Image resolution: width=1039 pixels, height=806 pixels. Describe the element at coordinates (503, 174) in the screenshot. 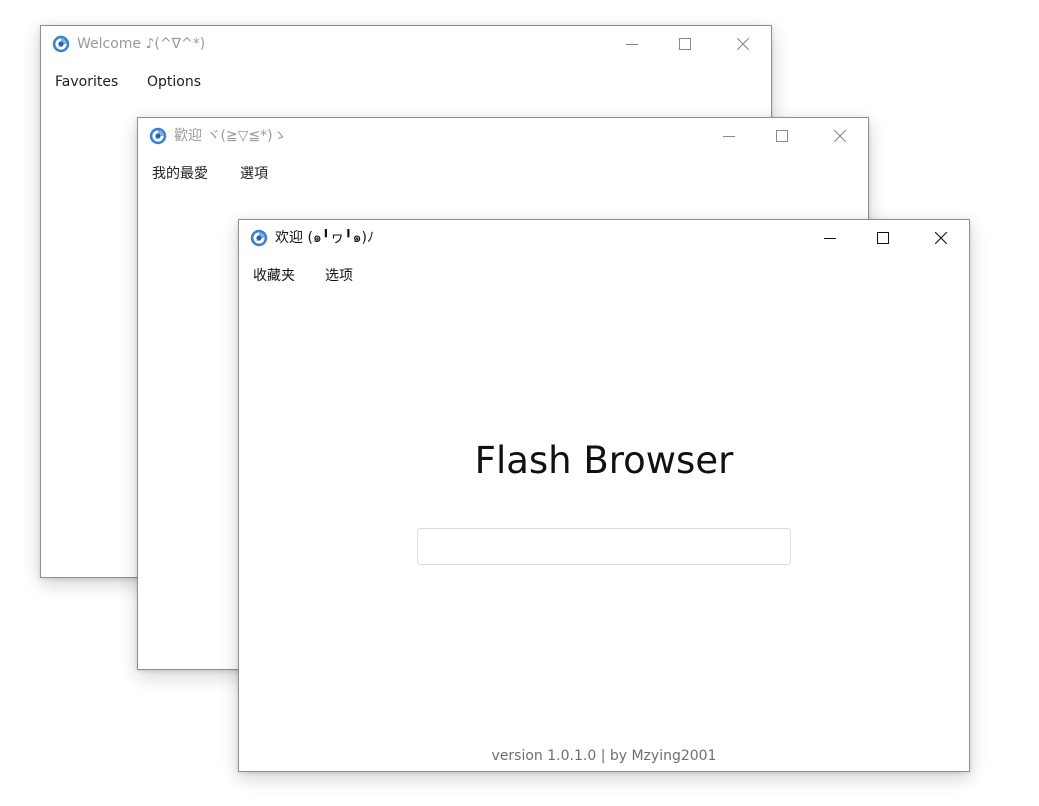

I see `menu-bar: 我的最愛 選項` at that location.